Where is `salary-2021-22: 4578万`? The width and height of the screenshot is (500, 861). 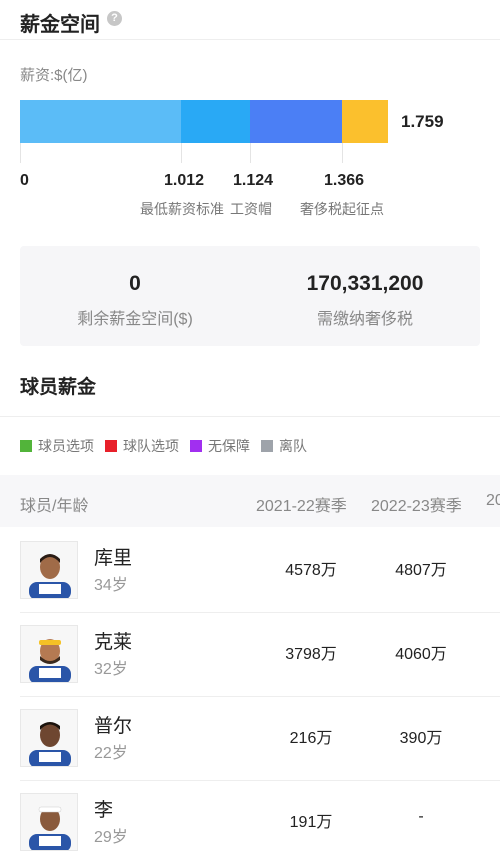
salary-2021-22: 4578万 is located at coordinates (311, 570).